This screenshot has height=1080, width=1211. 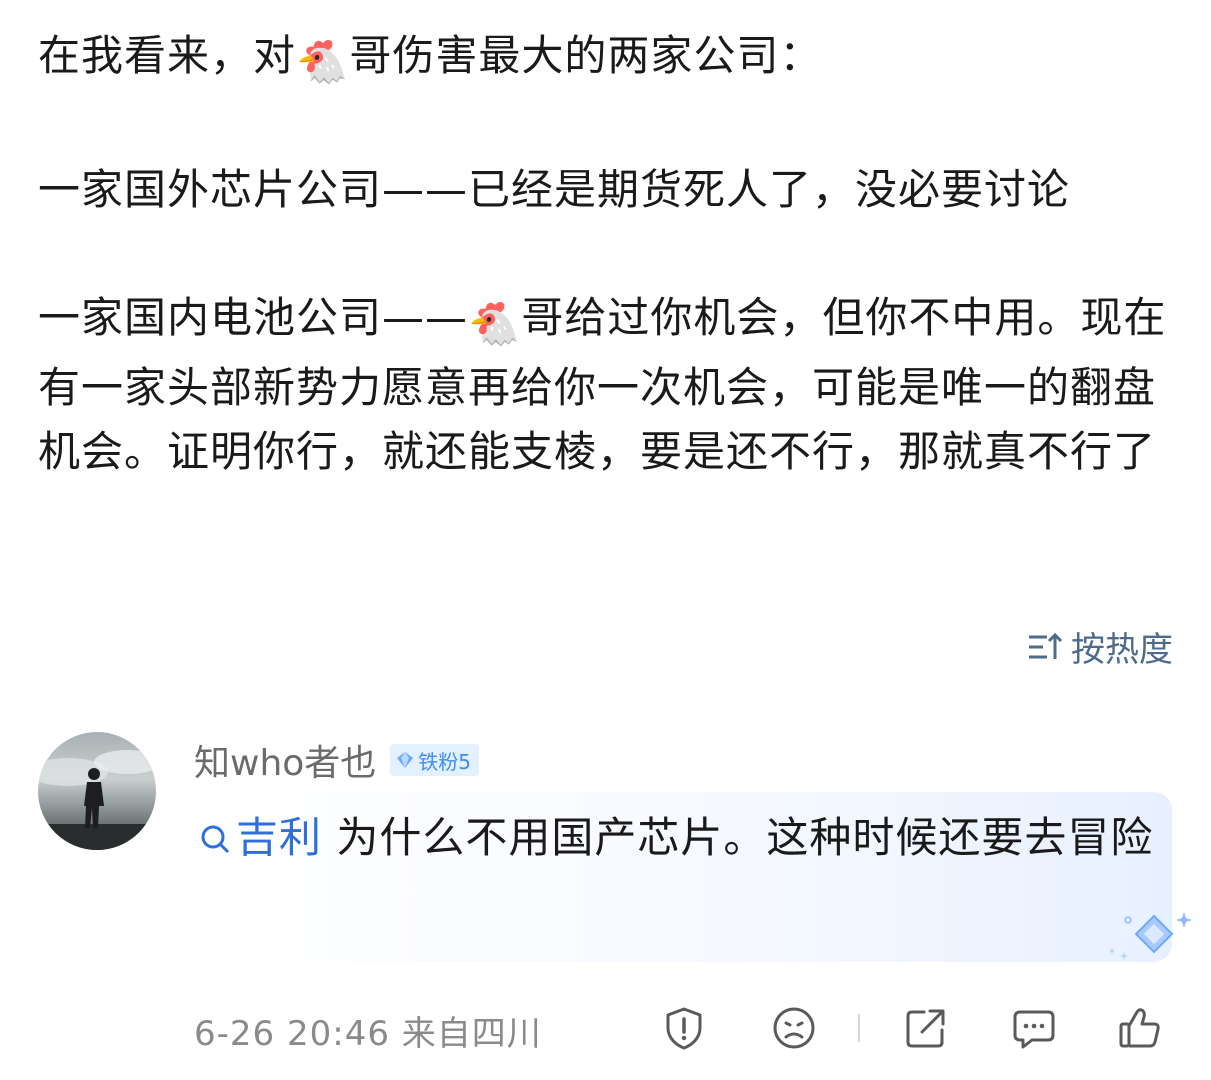 What do you see at coordinates (97, 800) in the screenshot?
I see `avatar-image` at bounding box center [97, 800].